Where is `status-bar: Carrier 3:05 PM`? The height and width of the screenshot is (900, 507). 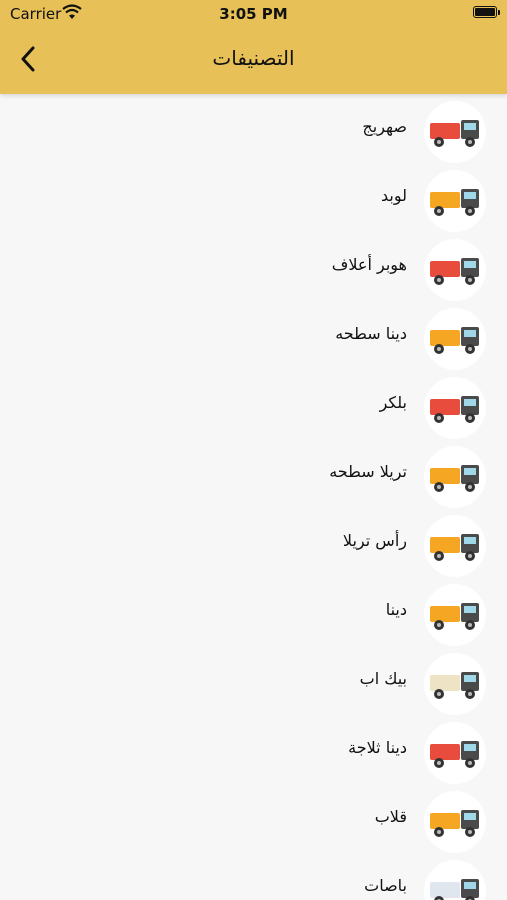
status-bar: Carrier 3:05 PM is located at coordinates (253, 14).